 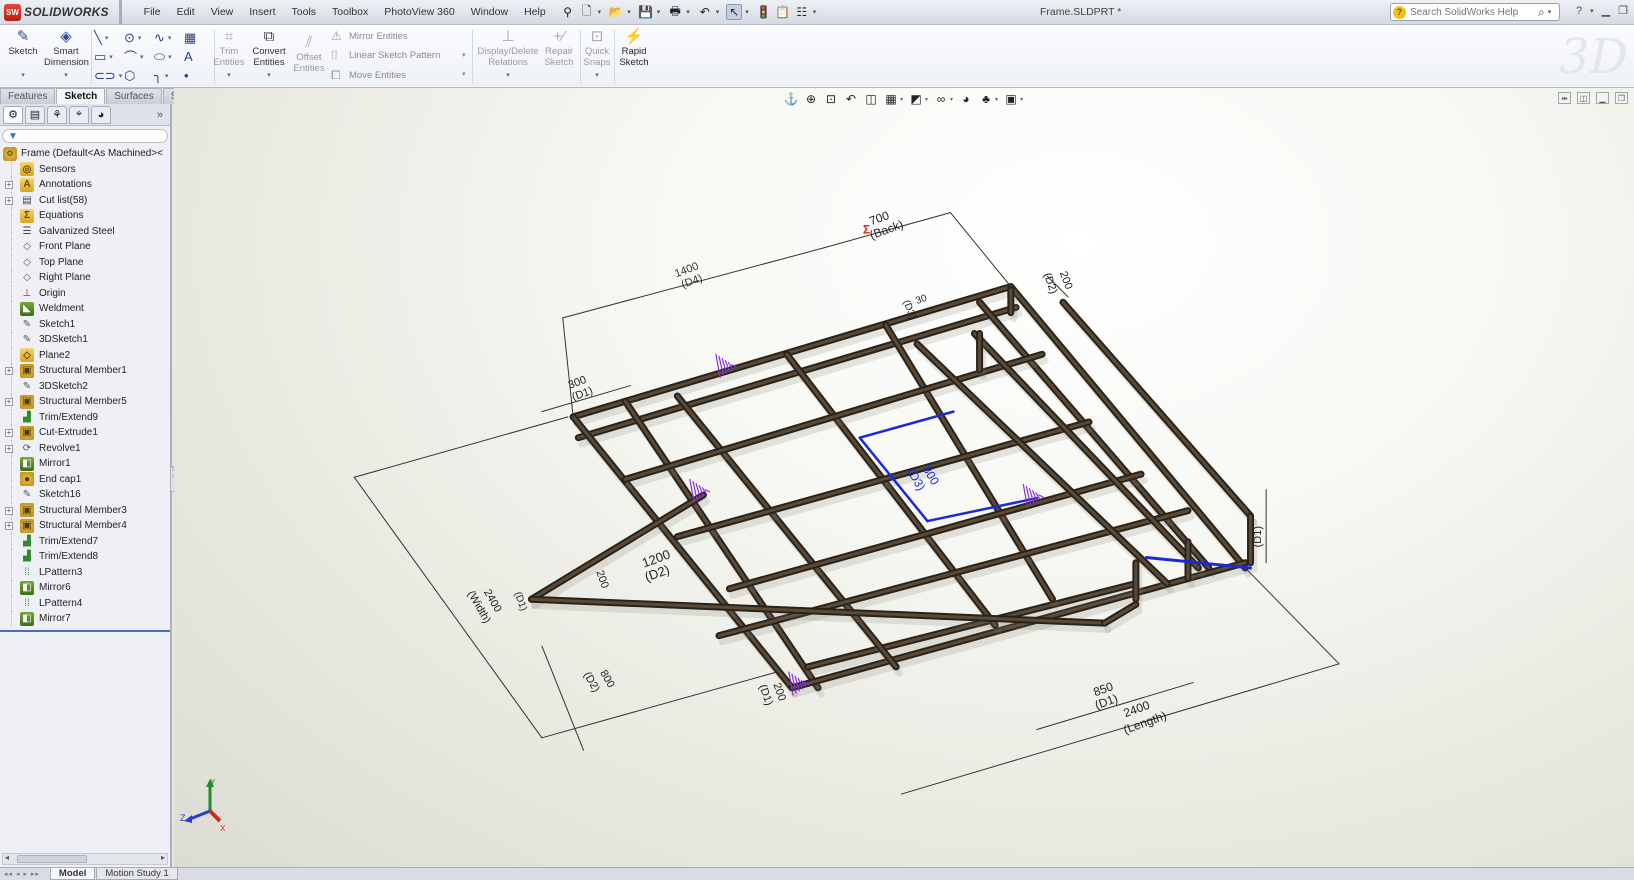 I want to click on tree-item: ☰ Galvanized Steel, so click(x=85, y=231).